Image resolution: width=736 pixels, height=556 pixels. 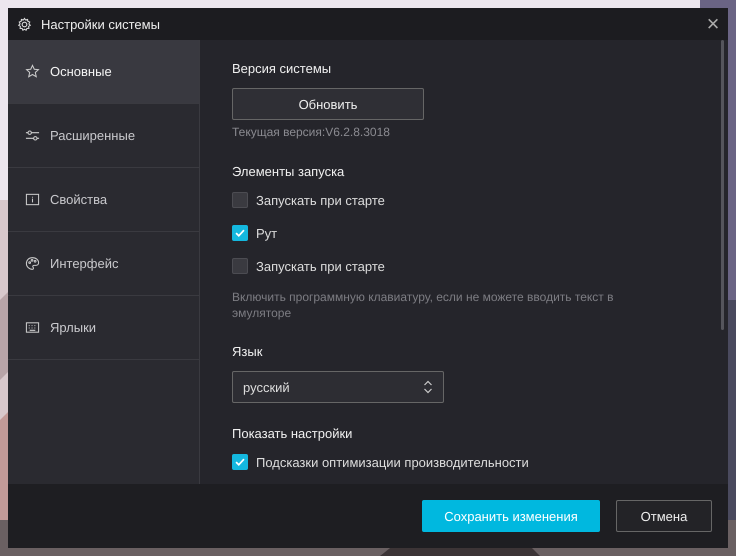 I want to click on section-heading: Версия системы, so click(x=282, y=69).